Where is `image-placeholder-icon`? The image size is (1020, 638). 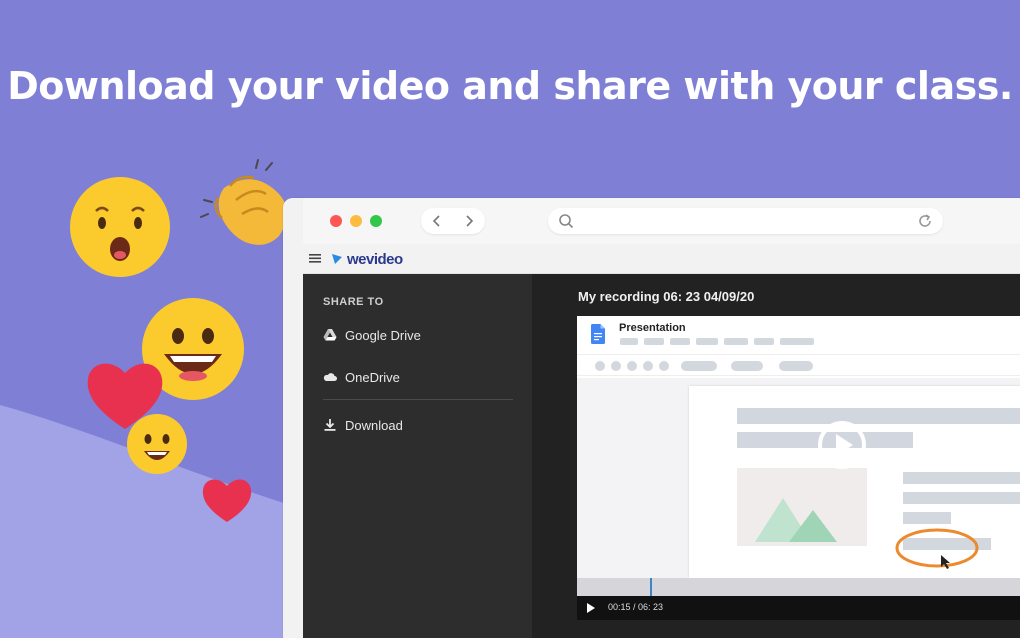
image-placeholder-icon is located at coordinates (802, 507).